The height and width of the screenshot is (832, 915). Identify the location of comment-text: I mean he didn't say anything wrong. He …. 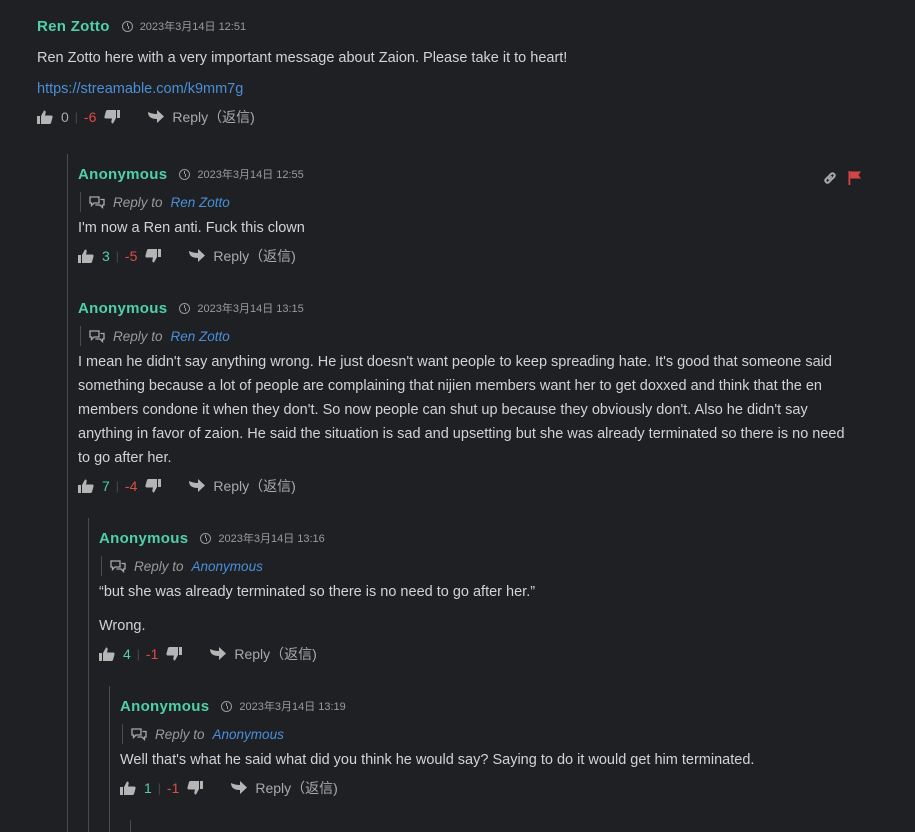
(461, 410).